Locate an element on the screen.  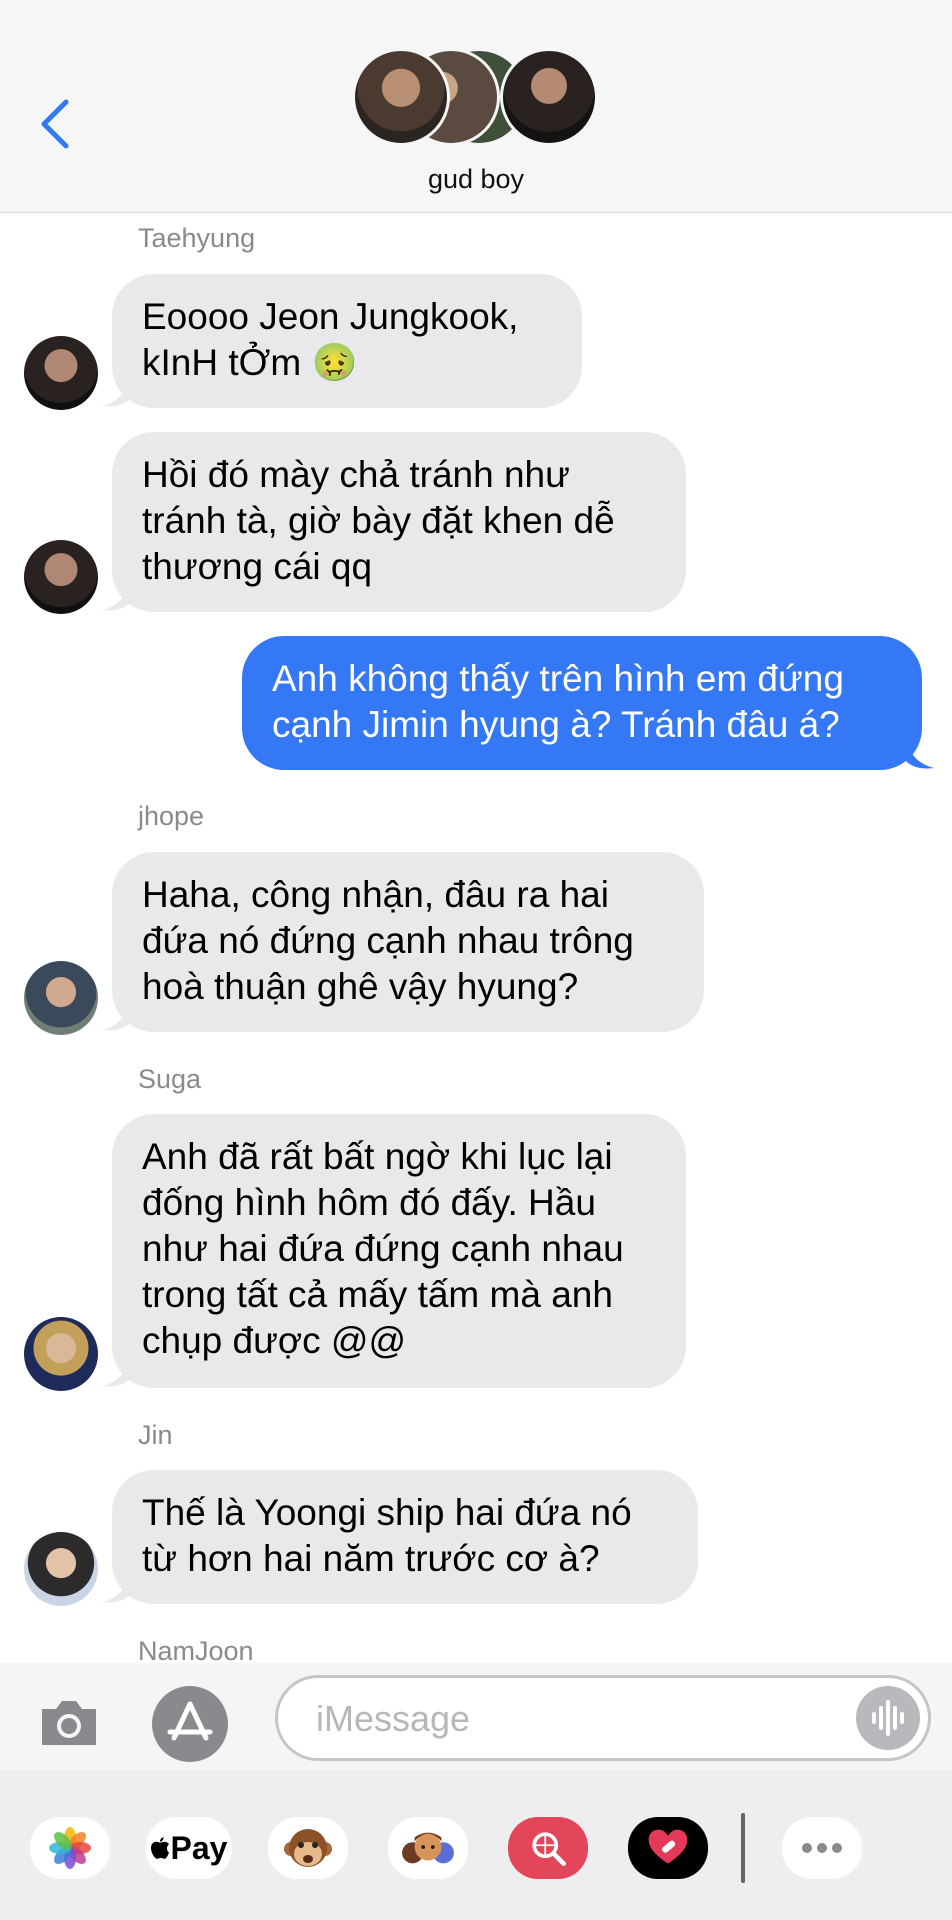
message-line: đứa nó đứng cạnh nhau trông is located at coordinates (388, 940).